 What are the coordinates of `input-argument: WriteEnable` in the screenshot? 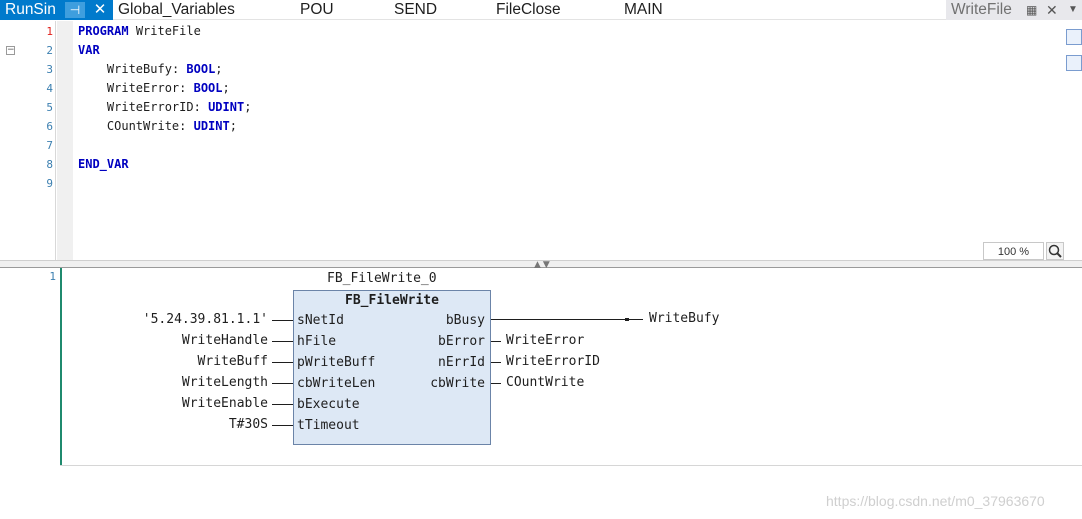 It's located at (168, 403).